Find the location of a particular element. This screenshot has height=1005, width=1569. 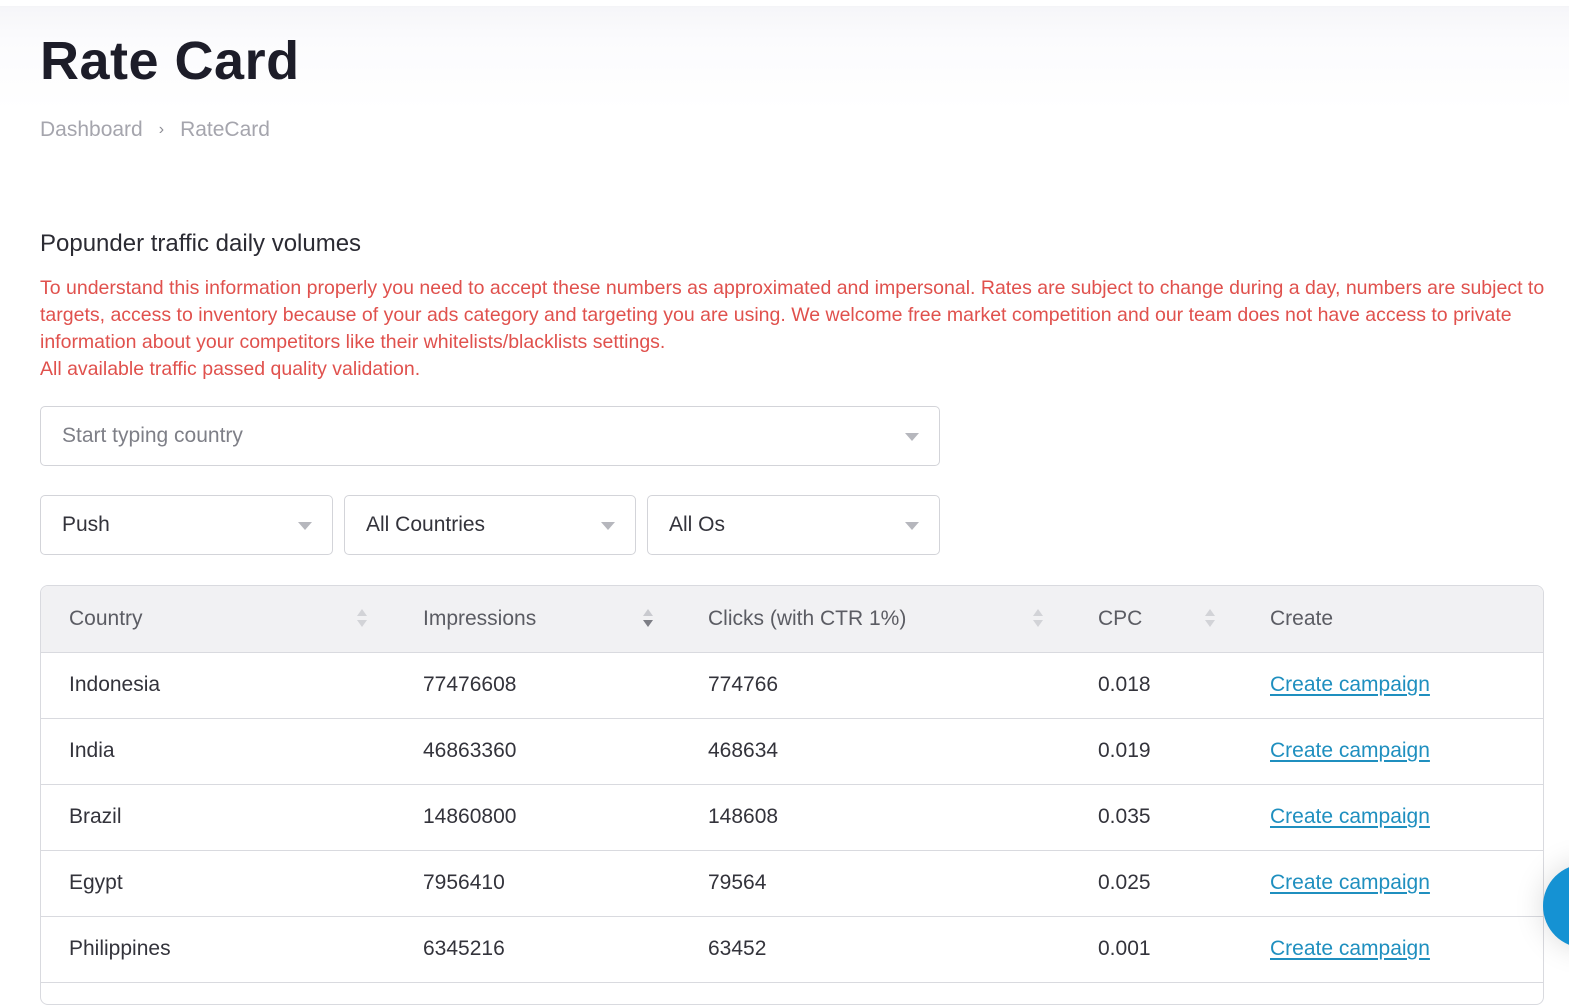

breadcrumb-dashboard: Dashboard is located at coordinates (91, 130).